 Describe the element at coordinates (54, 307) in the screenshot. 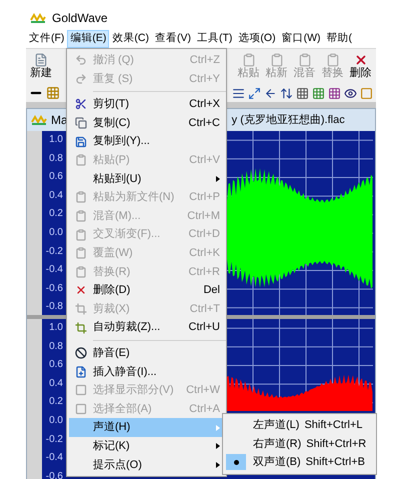

I see `axis-label: -0.8` at that location.